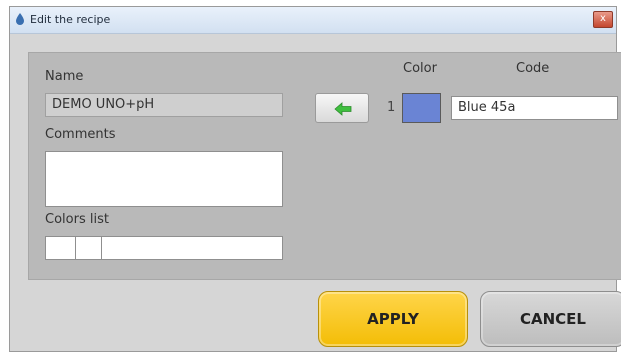 The height and width of the screenshot is (352, 621). Describe the element at coordinates (420, 68) in the screenshot. I see `color-column-header: Color` at that location.